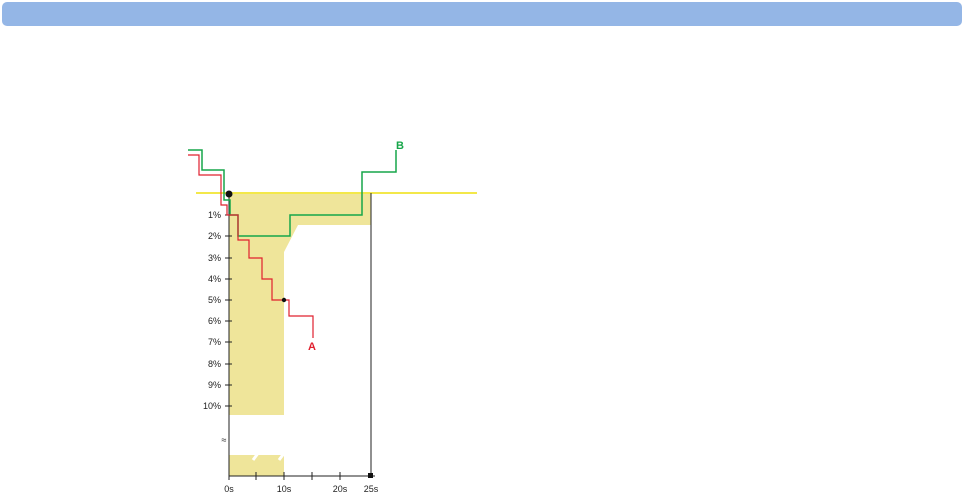 This screenshot has height=497, width=965. What do you see at coordinates (400, 146) in the screenshot?
I see `curve-b-label: B` at bounding box center [400, 146].